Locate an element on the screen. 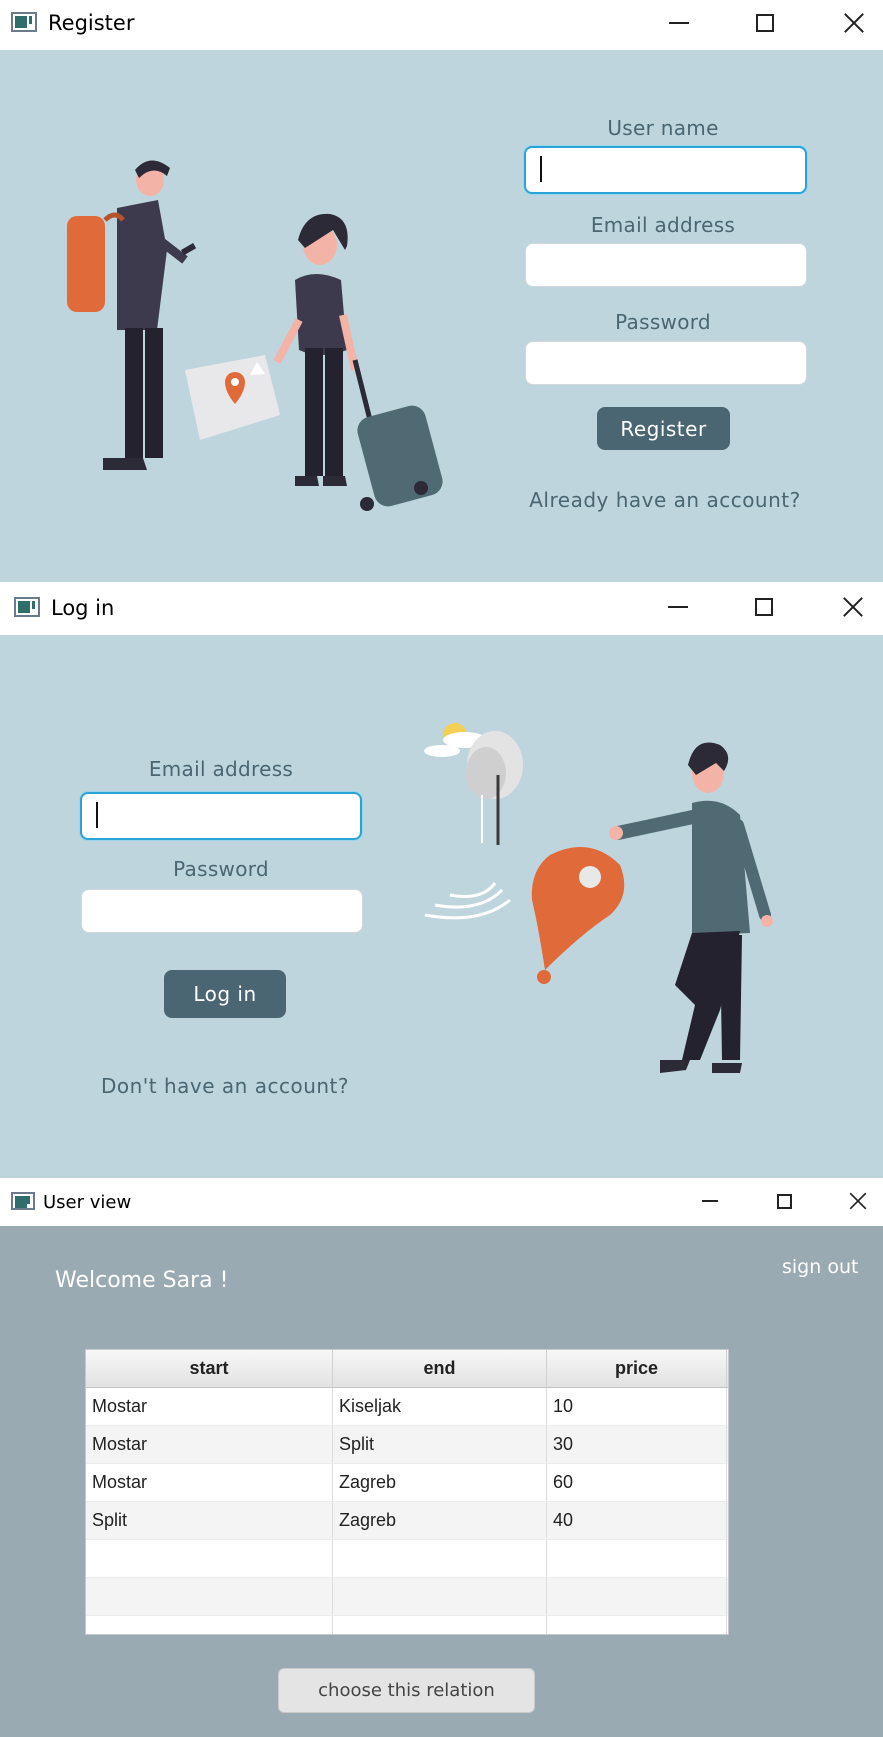  window-title: User view is located at coordinates (87, 1202).